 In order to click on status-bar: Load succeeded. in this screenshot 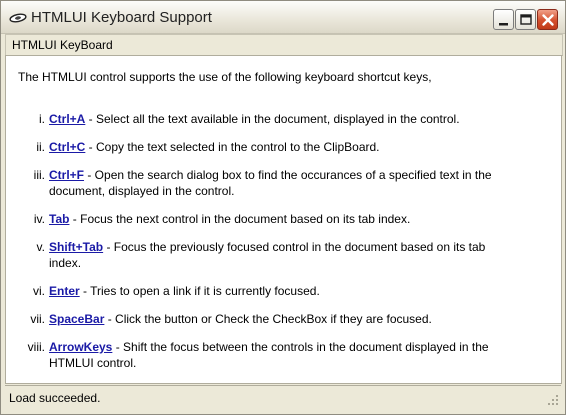, I will do `click(283, 396)`.